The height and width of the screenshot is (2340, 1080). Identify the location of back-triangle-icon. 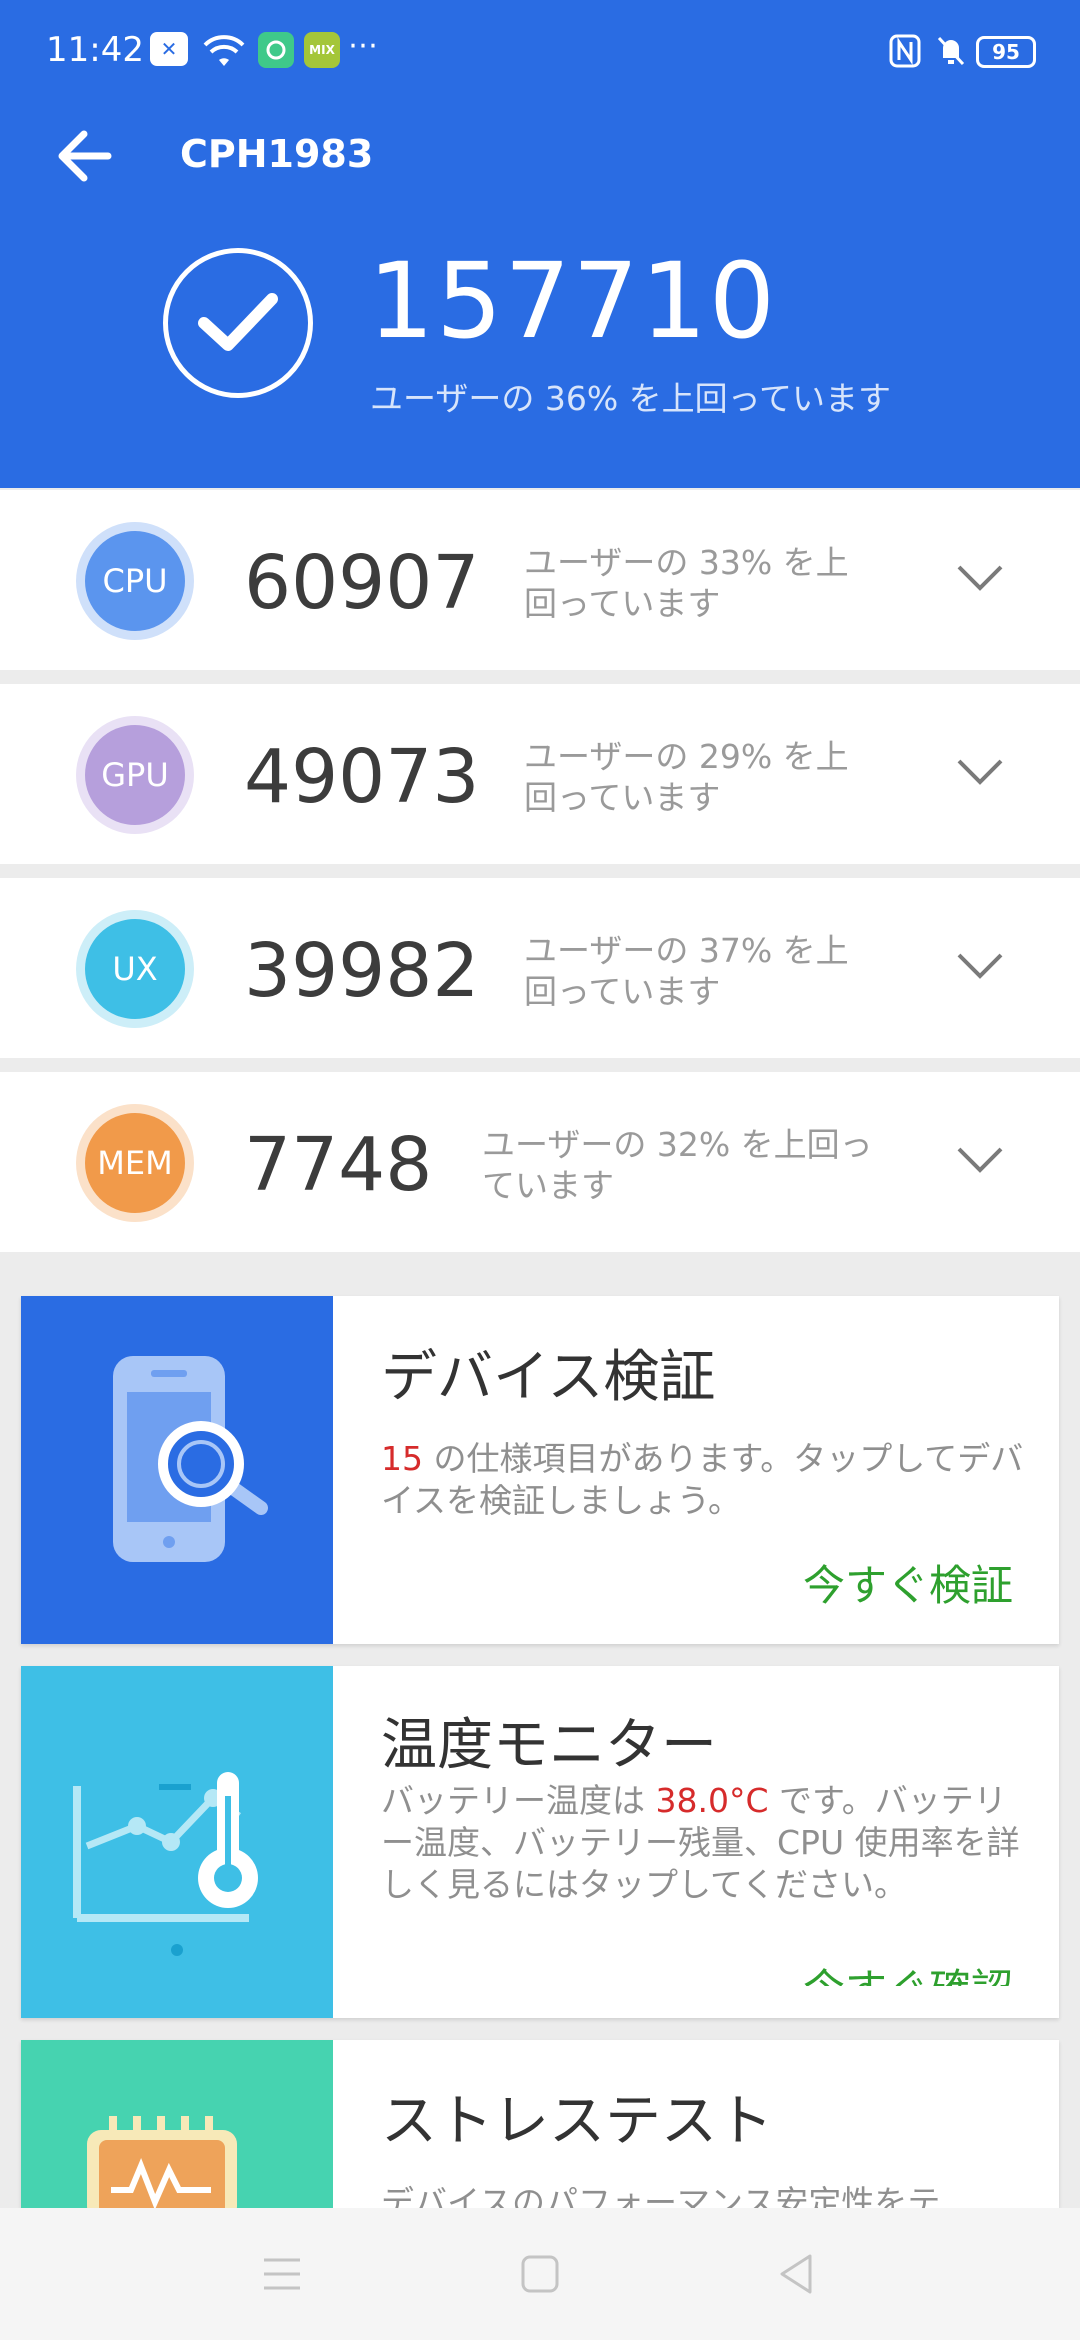
(796, 2274).